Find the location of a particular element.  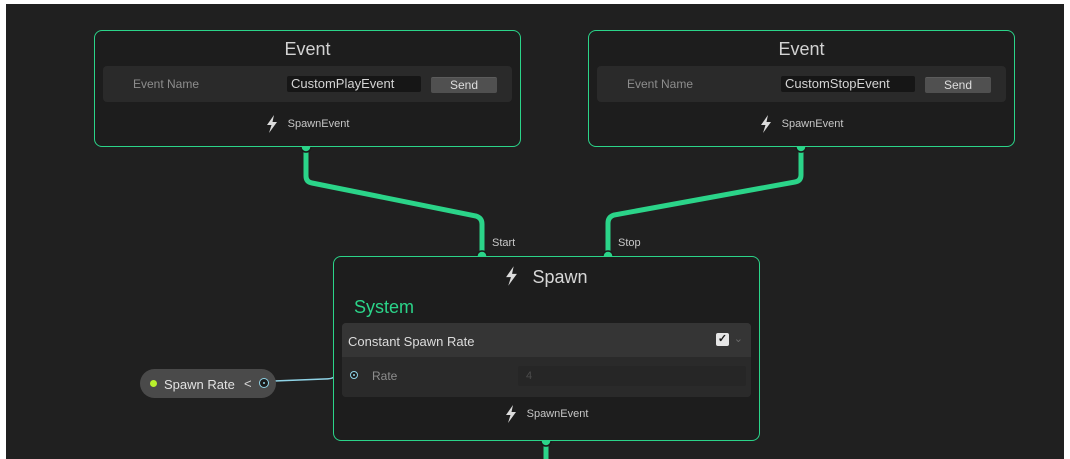

event-name-field: CustomPlayEvent is located at coordinates (354, 84).